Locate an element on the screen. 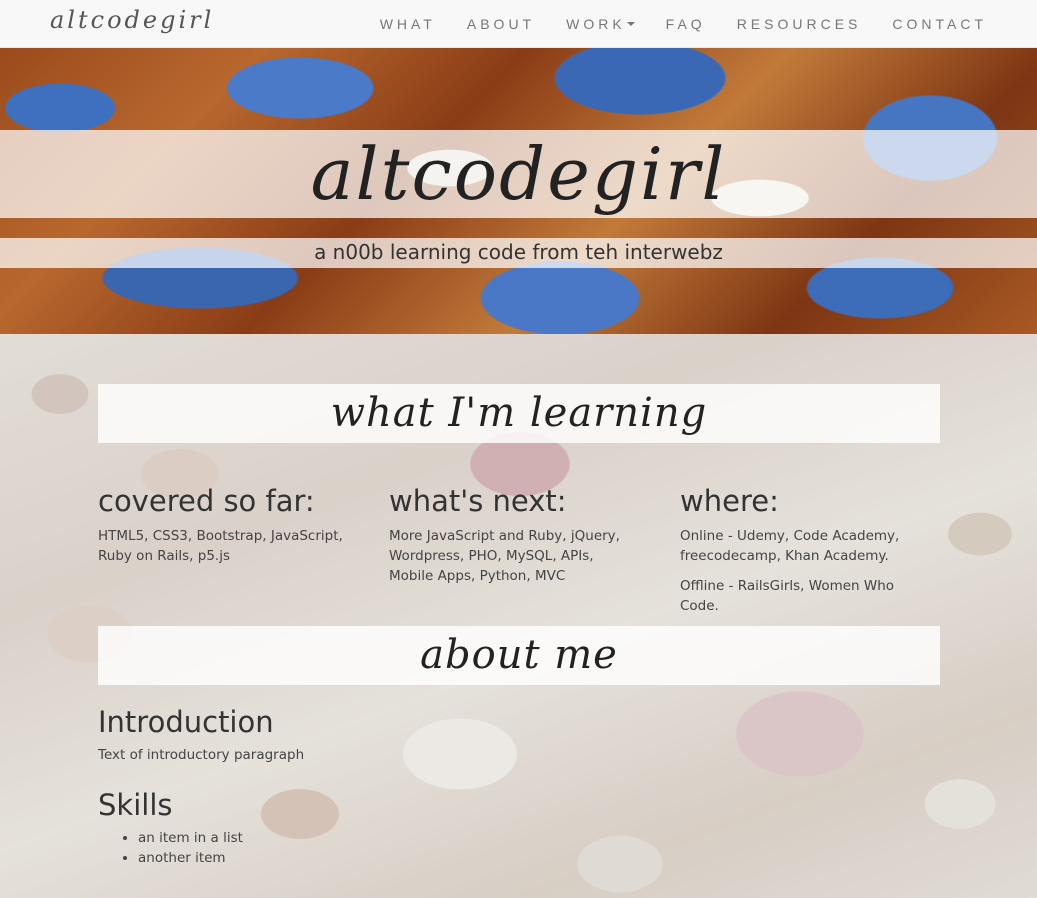  caret-down-icon is located at coordinates (630, 24).